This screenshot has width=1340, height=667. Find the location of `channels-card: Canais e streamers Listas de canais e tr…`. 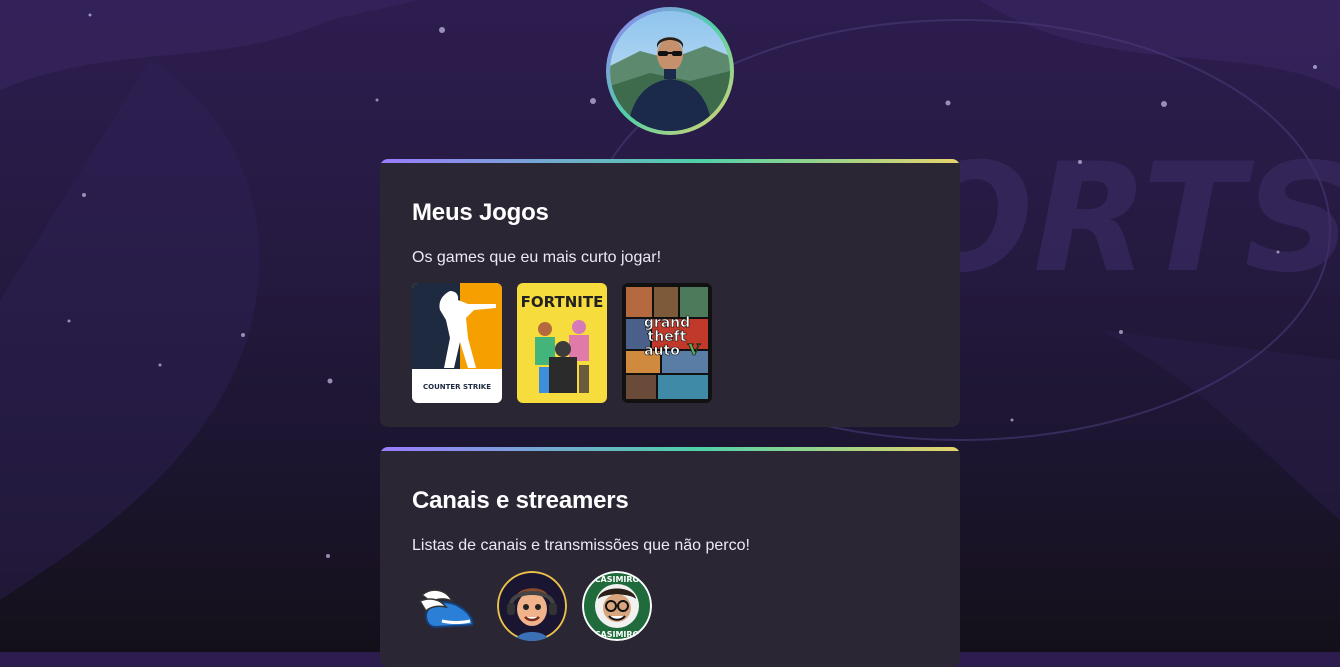

channels-card: Canais e streamers Listas de canais e tr… is located at coordinates (670, 557).